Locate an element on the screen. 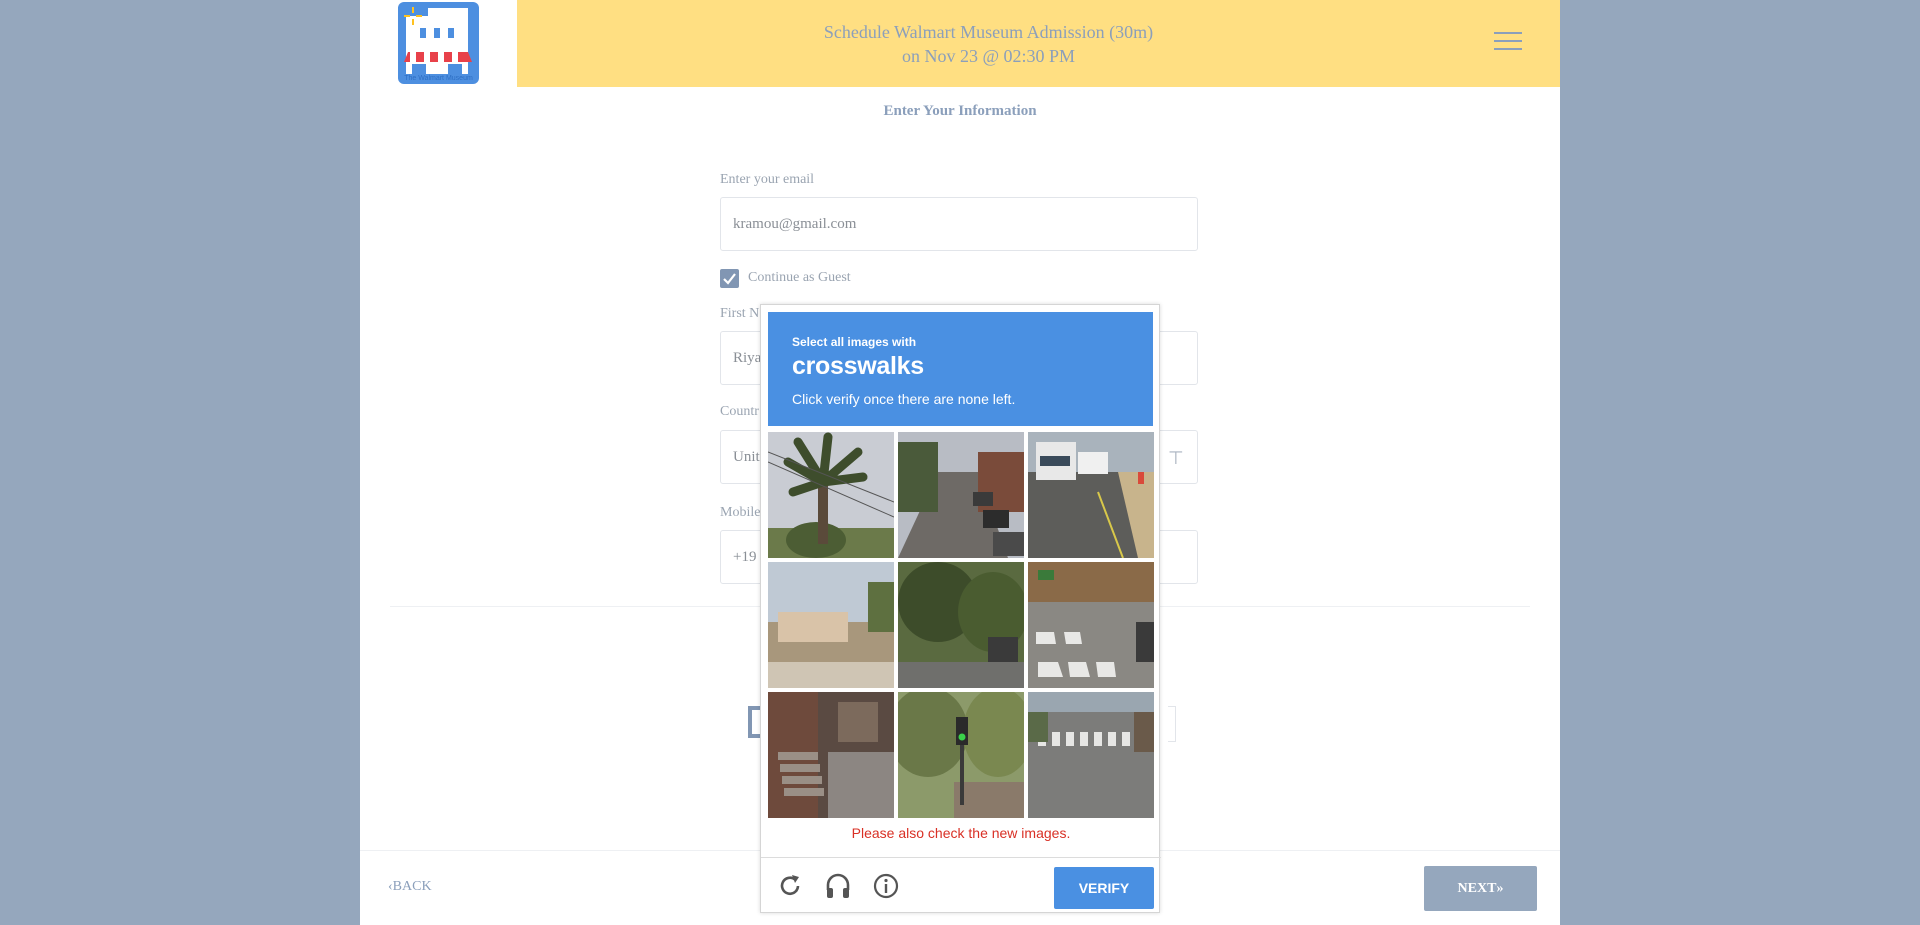 Image resolution: width=1920 pixels, height=925 pixels. email-field: kramou@gmail.com is located at coordinates (959, 224).